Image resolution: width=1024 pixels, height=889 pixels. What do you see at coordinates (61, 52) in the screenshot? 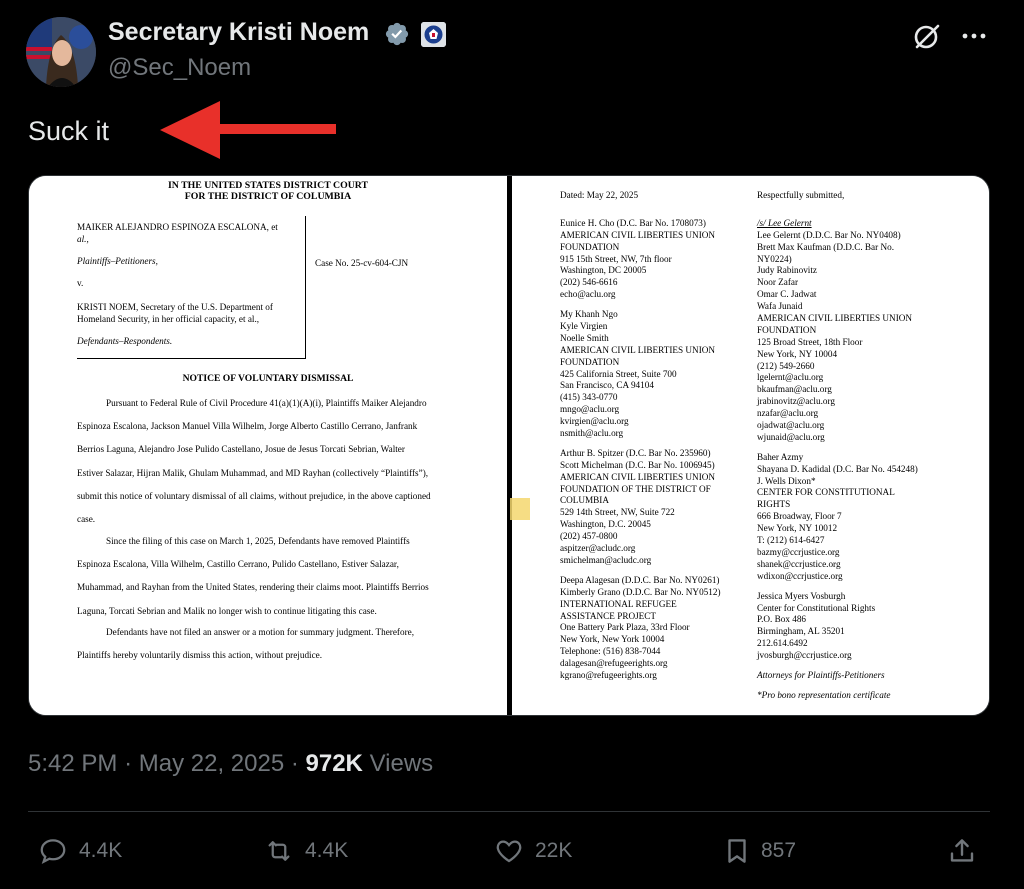
I see `avatar` at bounding box center [61, 52].